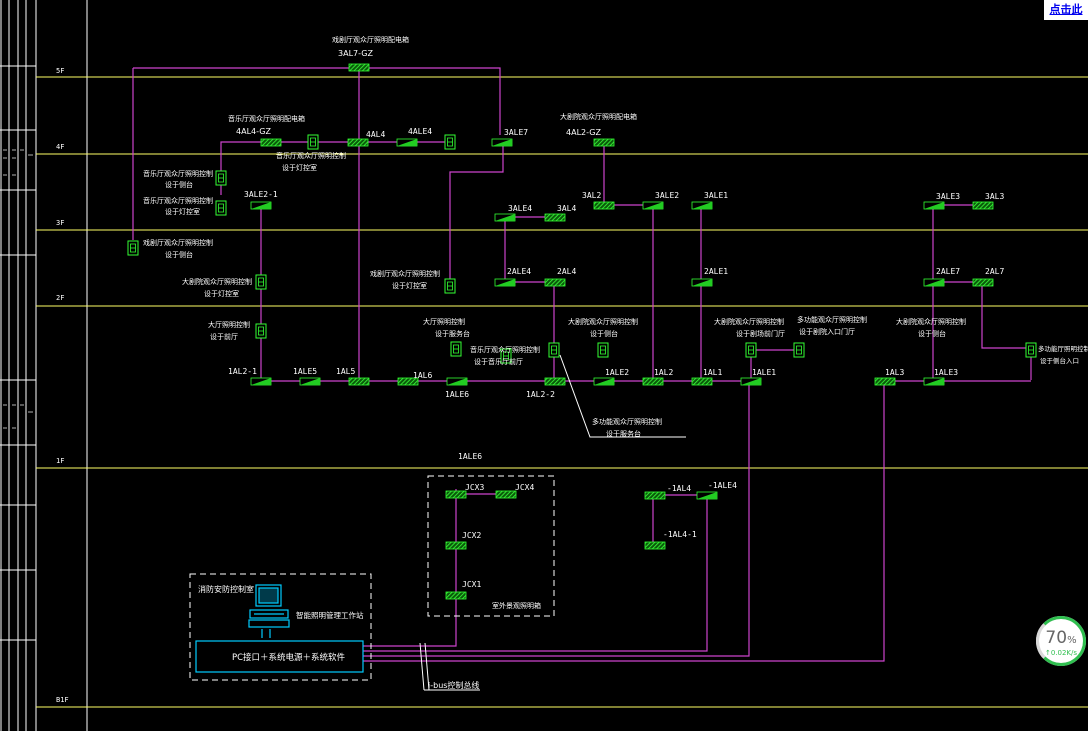 This screenshot has height=731, width=1088. What do you see at coordinates (506, 494) in the screenshot?
I see `panel-jcx4-icon` at bounding box center [506, 494].